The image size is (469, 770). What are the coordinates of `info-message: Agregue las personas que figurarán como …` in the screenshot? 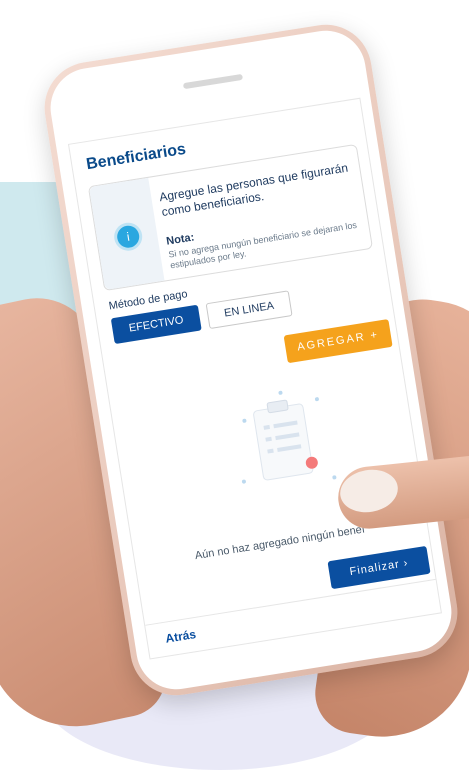 It's located at (253, 190).